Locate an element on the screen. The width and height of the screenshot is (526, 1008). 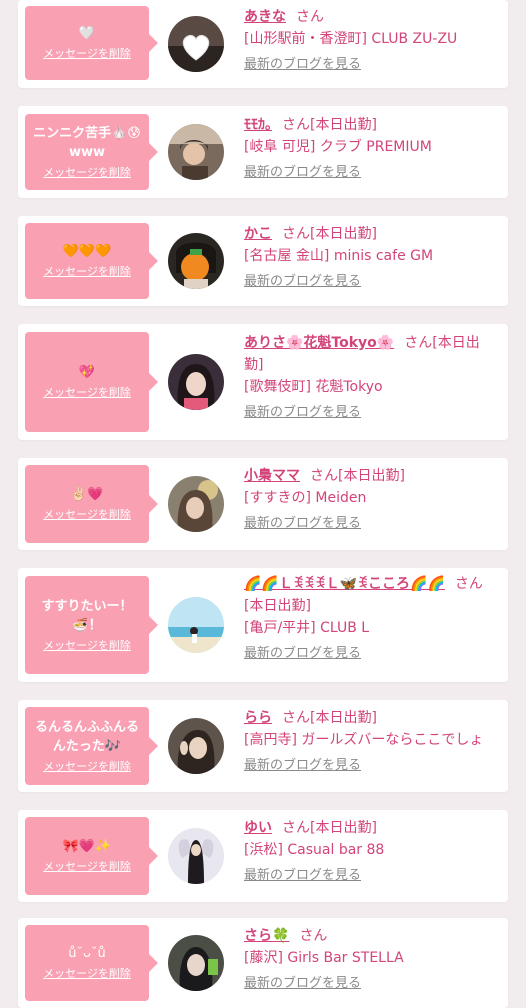
cast-name-link: 🌈🌈ＬꉂꉂꉂＬ🦋ꉂこころ🌈🌈 is located at coordinates (344, 584).